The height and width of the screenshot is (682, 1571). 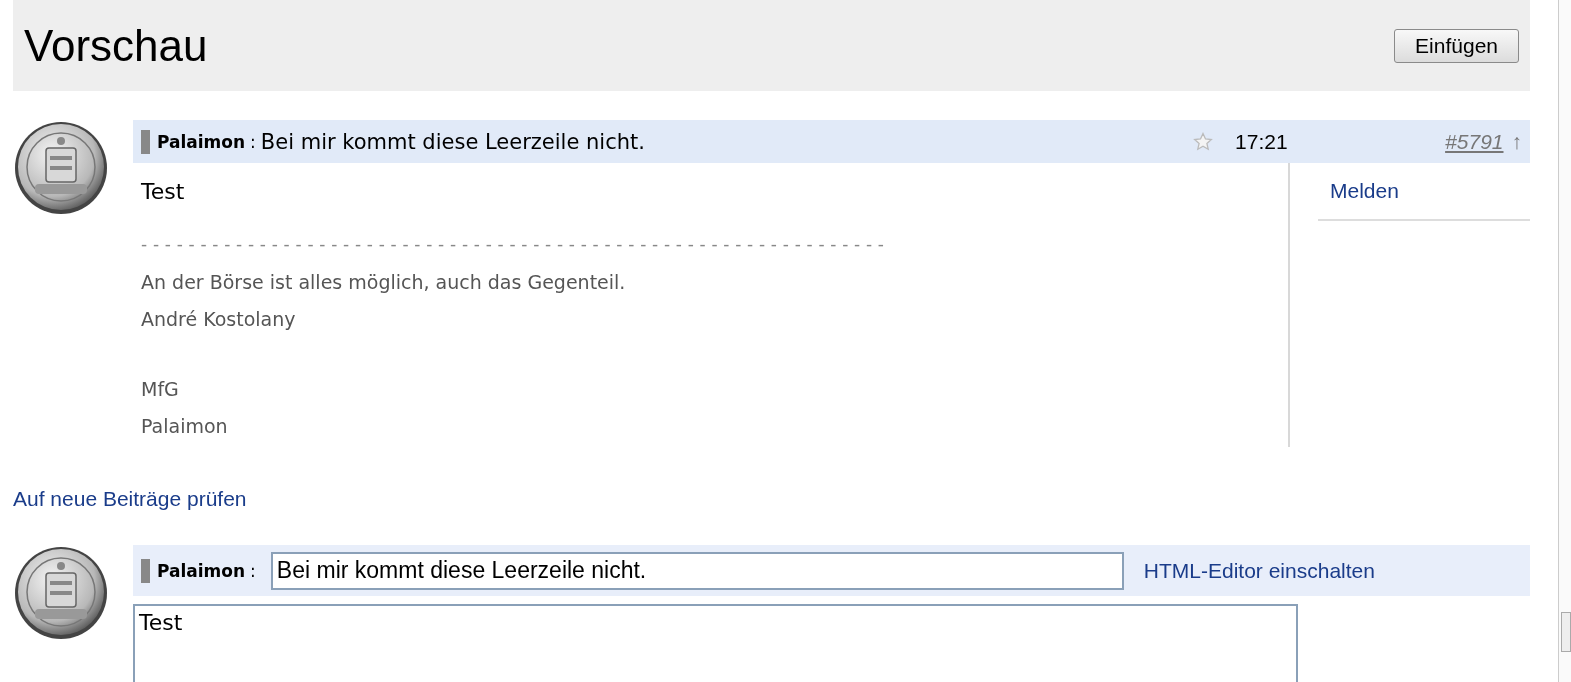 What do you see at coordinates (160, 389) in the screenshot?
I see `signature-line: MfG` at bounding box center [160, 389].